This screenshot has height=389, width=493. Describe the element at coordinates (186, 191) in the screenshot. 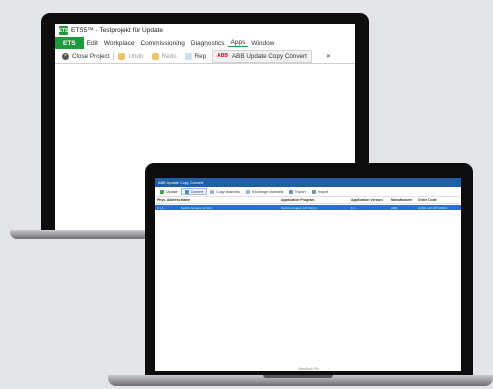

I see `convert-icon` at that location.